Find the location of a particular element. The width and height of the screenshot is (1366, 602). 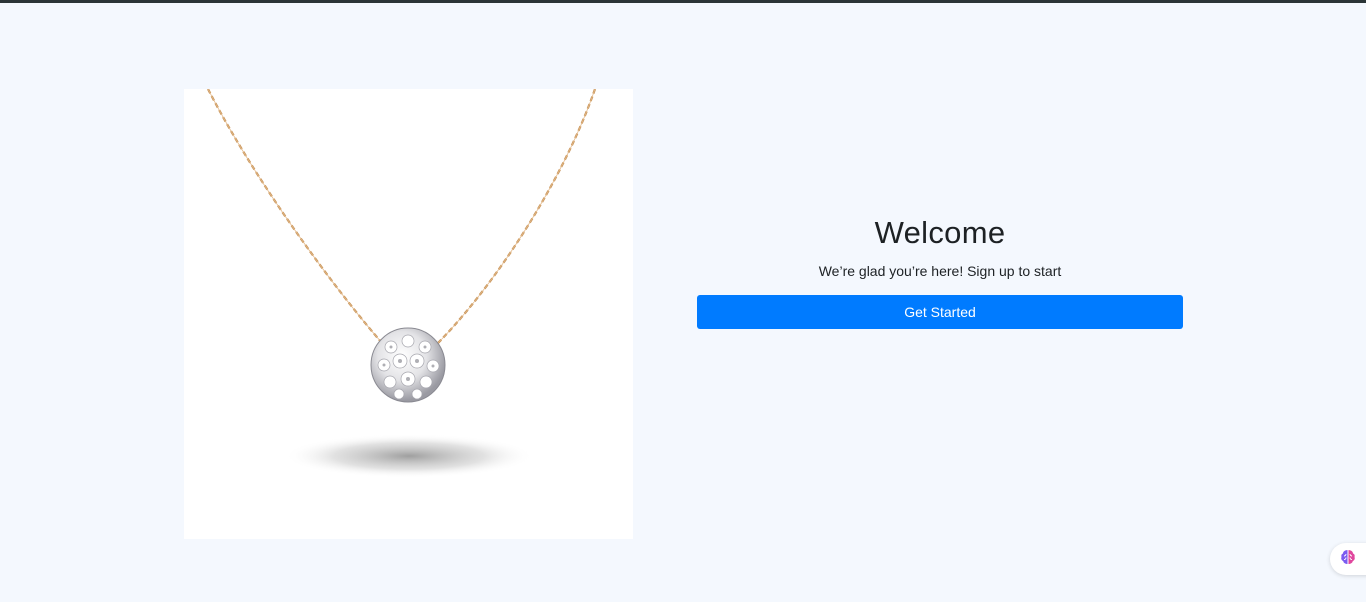

welcome-subtitle: We’re glad you’re here! Sign up to start is located at coordinates (940, 271).